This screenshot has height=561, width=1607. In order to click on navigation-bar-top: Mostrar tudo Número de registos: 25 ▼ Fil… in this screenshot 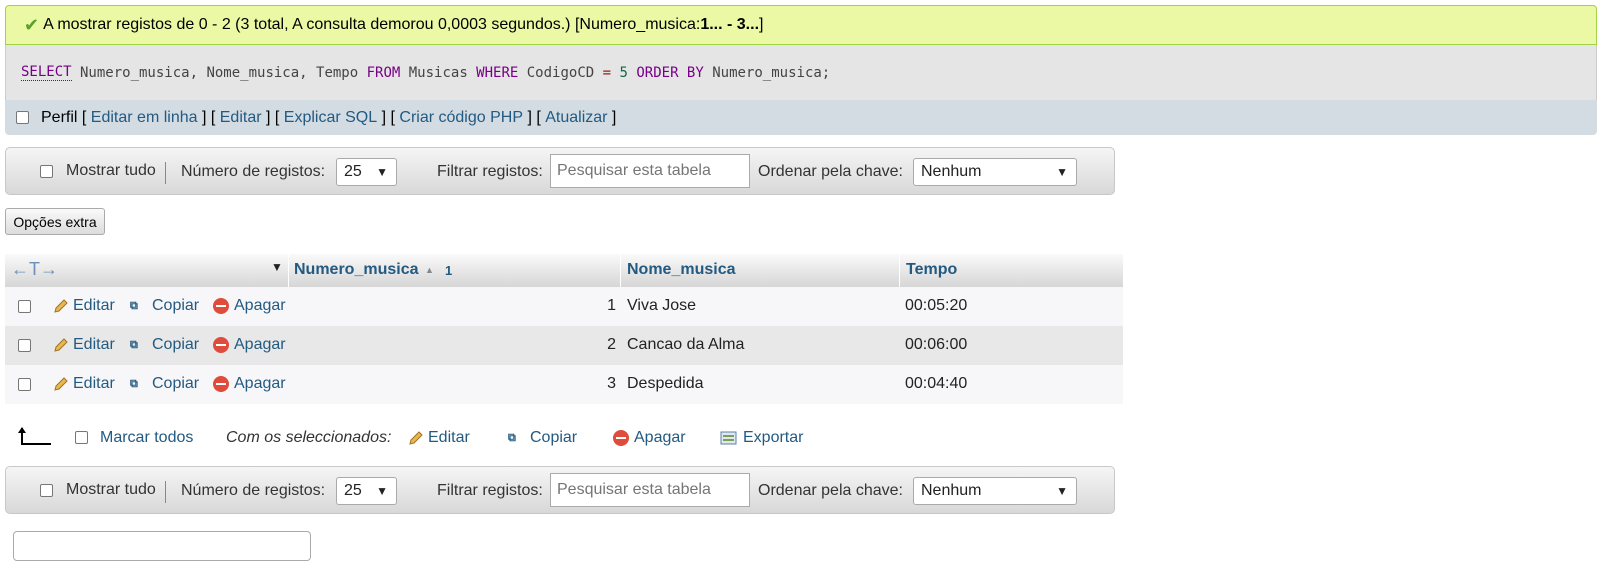, I will do `click(560, 171)`.